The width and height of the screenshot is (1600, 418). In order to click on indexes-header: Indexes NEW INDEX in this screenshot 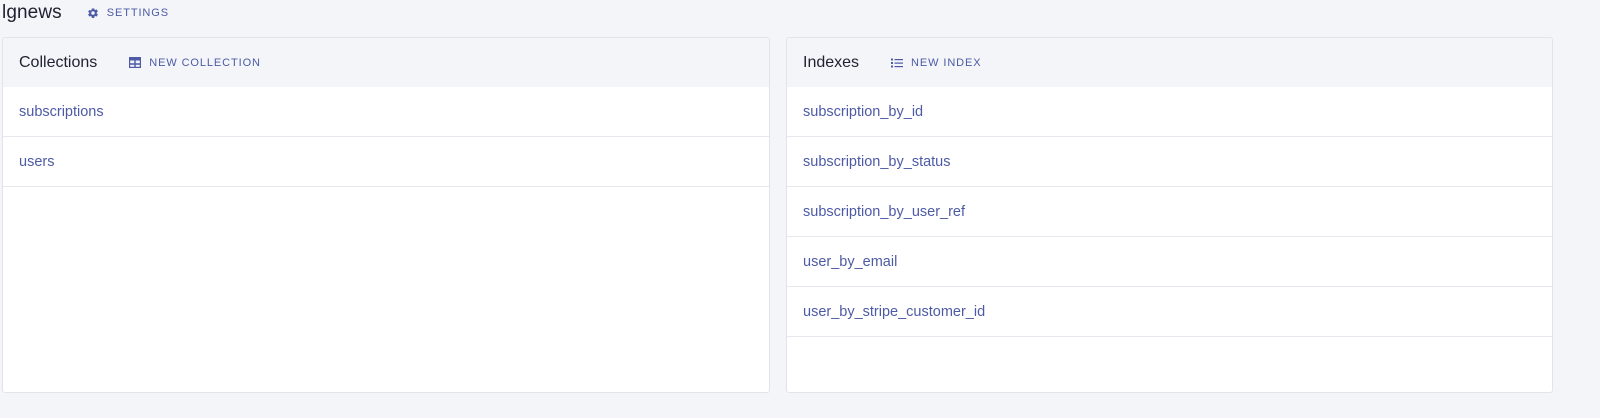, I will do `click(1169, 62)`.